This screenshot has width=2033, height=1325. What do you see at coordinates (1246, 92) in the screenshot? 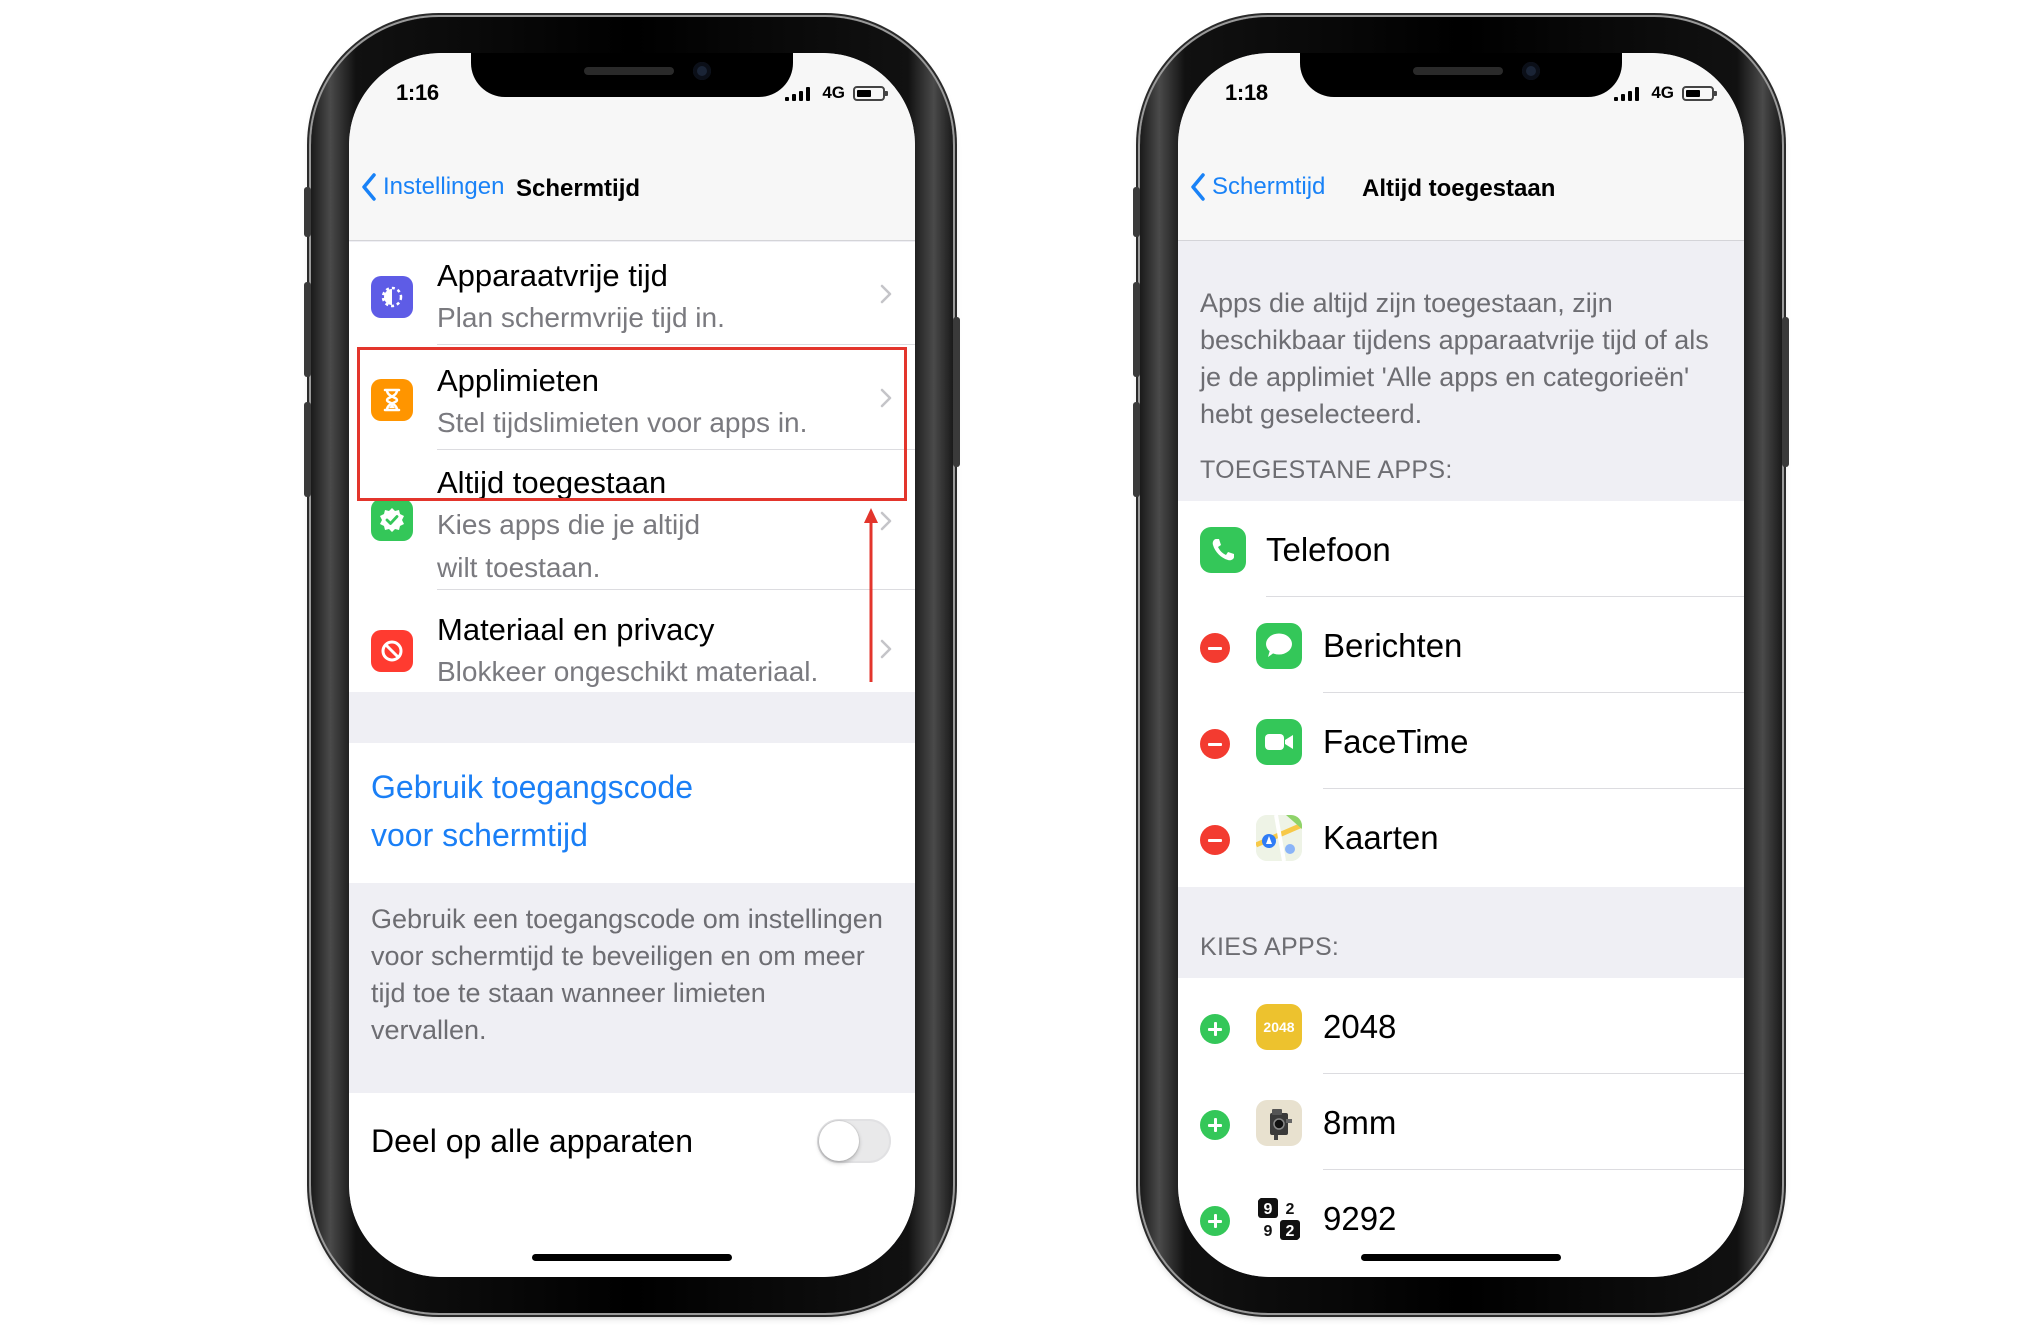
I see `status-time: 1:18` at bounding box center [1246, 92].